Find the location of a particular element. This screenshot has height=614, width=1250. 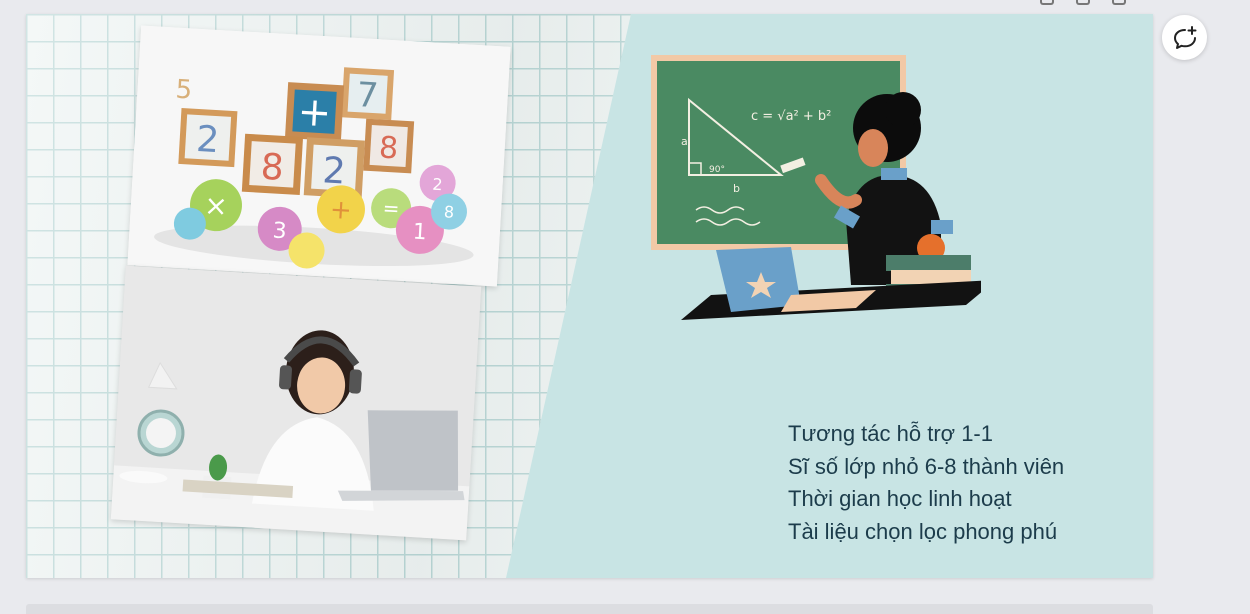

token-label: 3 is located at coordinates (279, 231).